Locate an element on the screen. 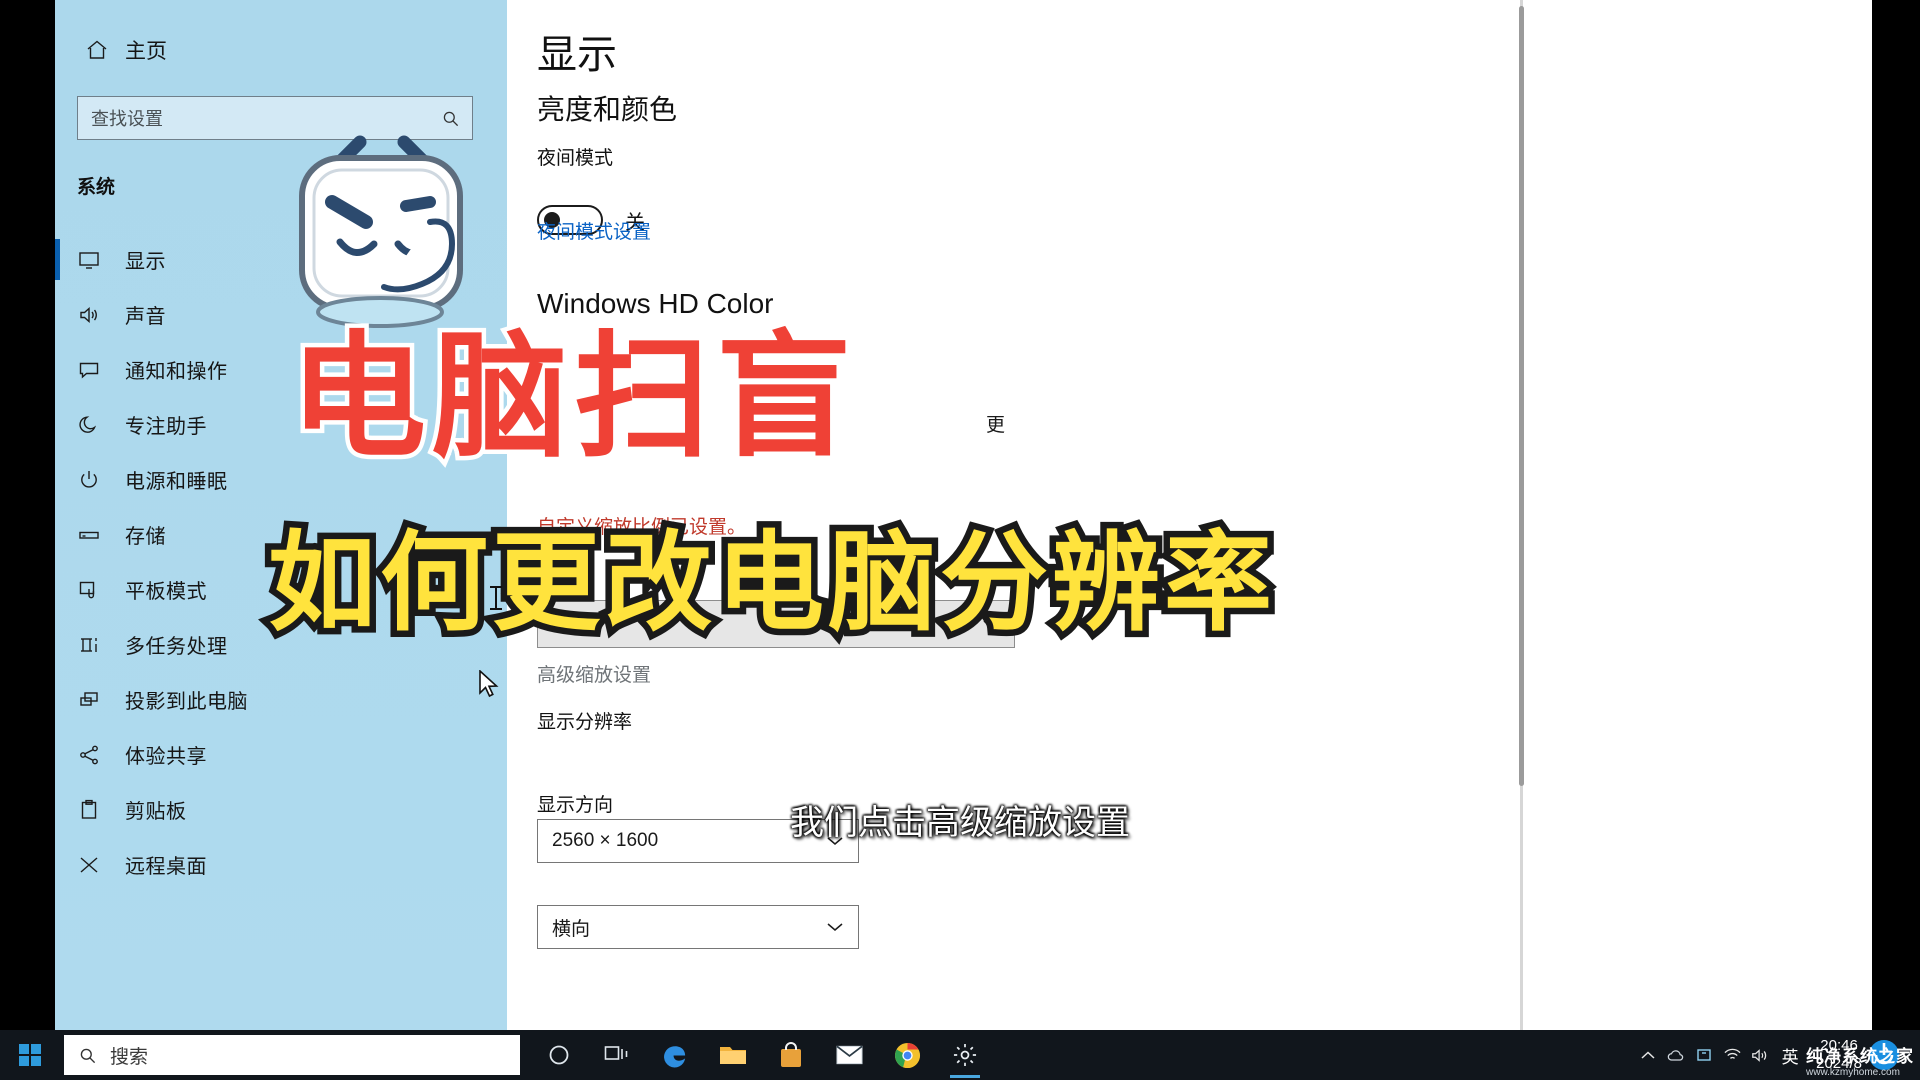 This screenshot has height=1080, width=1920. video-subtitle: 我们点击高级缩放设置 is located at coordinates (960, 823).